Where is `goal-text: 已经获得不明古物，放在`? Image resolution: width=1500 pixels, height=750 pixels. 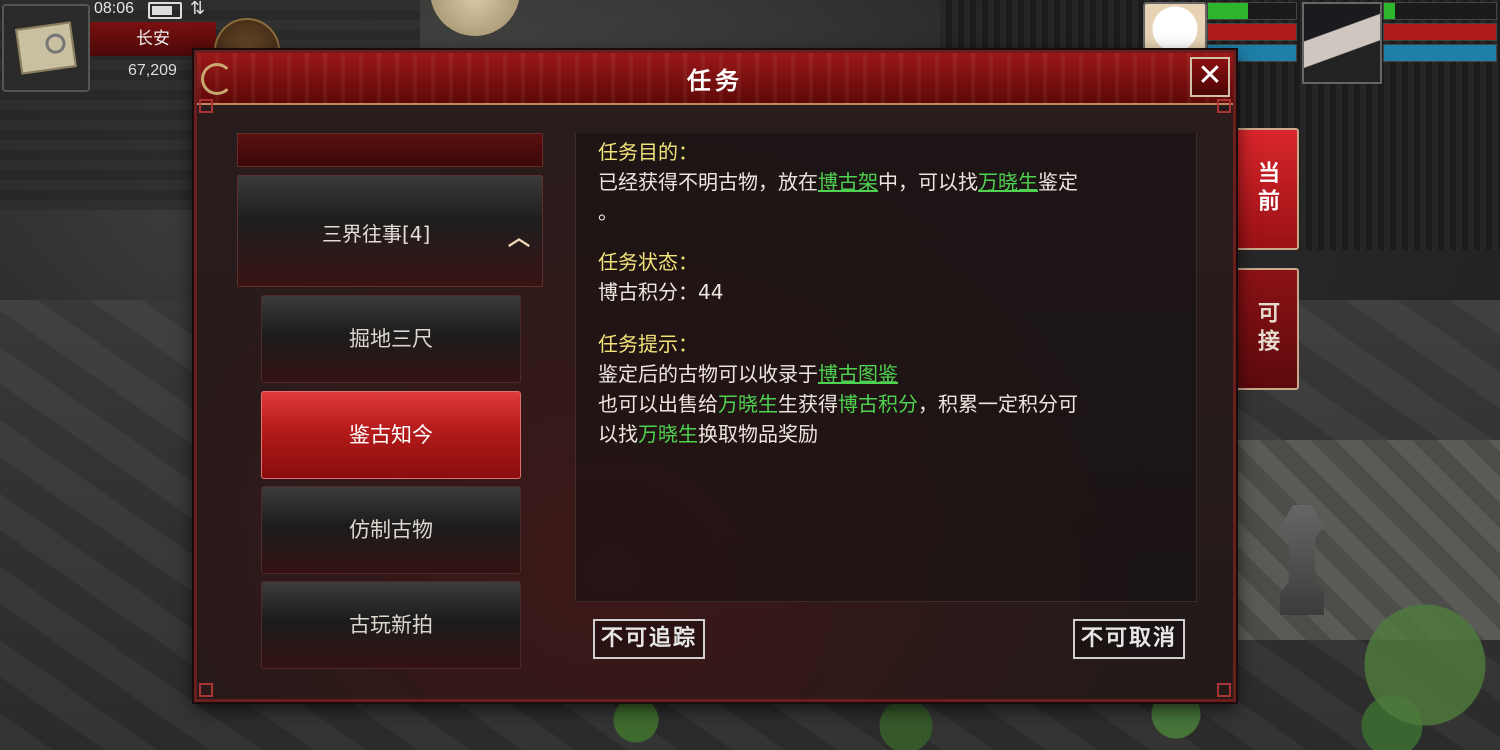 goal-text: 已经获得不明古物，放在 is located at coordinates (708, 182).